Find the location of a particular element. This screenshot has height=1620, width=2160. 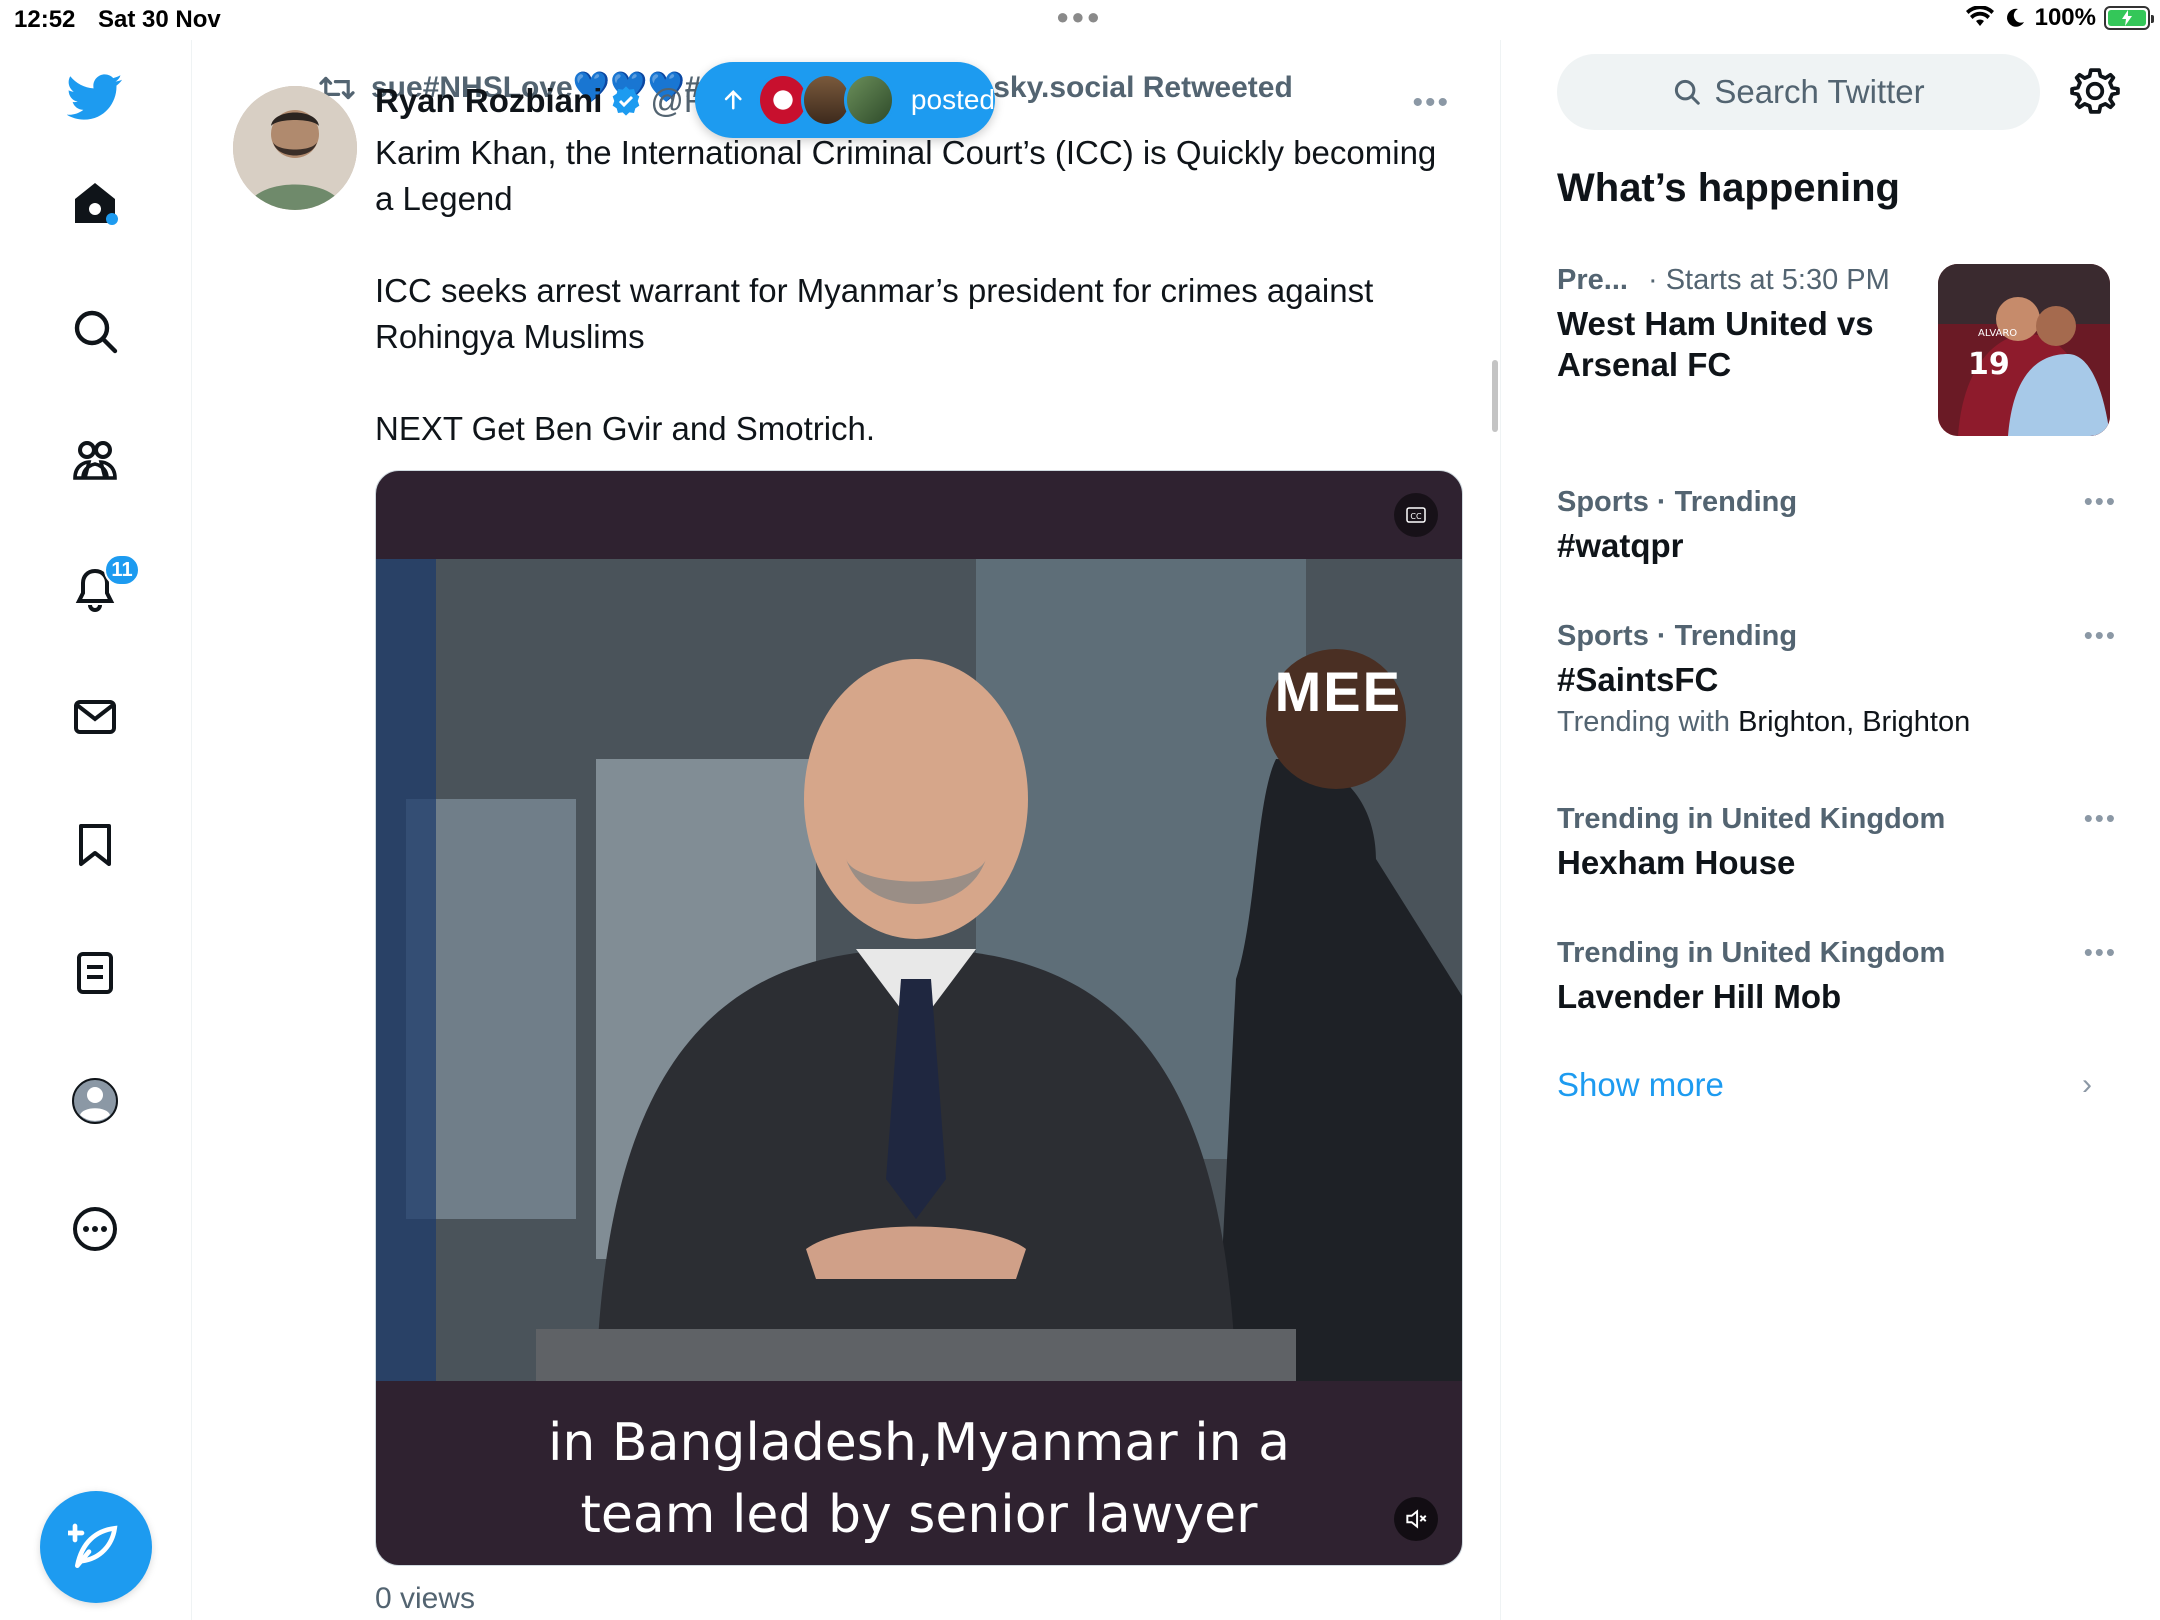

tweet-paragraph: NEXT Get Ben Gvir and Smotrich. is located at coordinates (625, 428).